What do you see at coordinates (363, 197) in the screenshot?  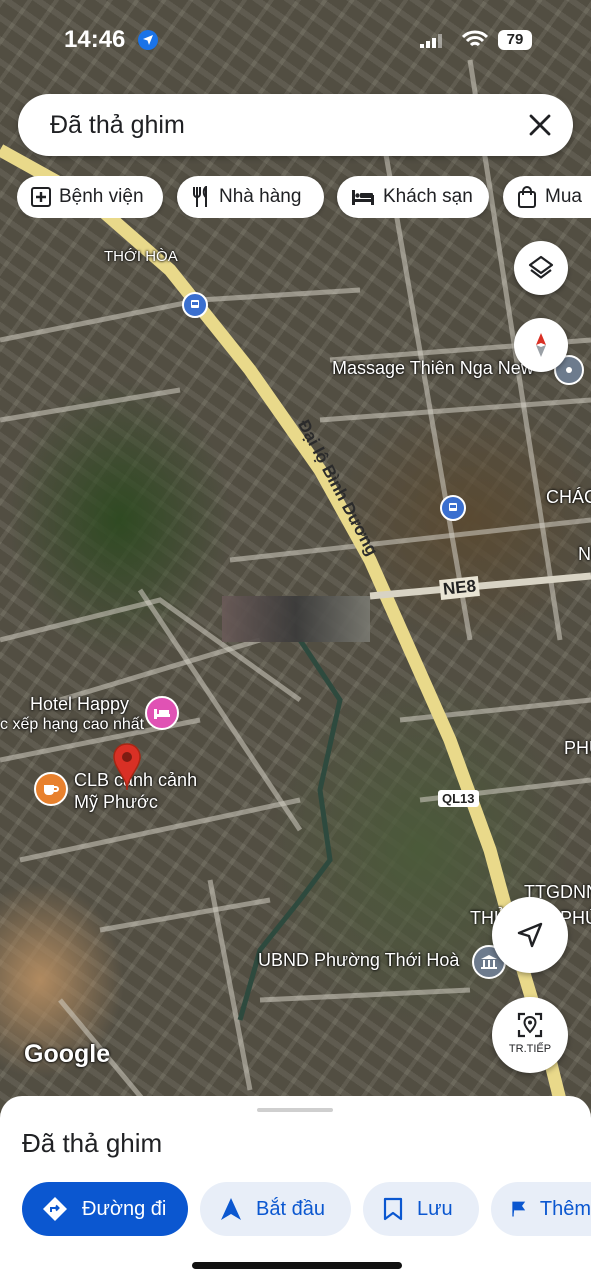 I see `hotel-icon` at bounding box center [363, 197].